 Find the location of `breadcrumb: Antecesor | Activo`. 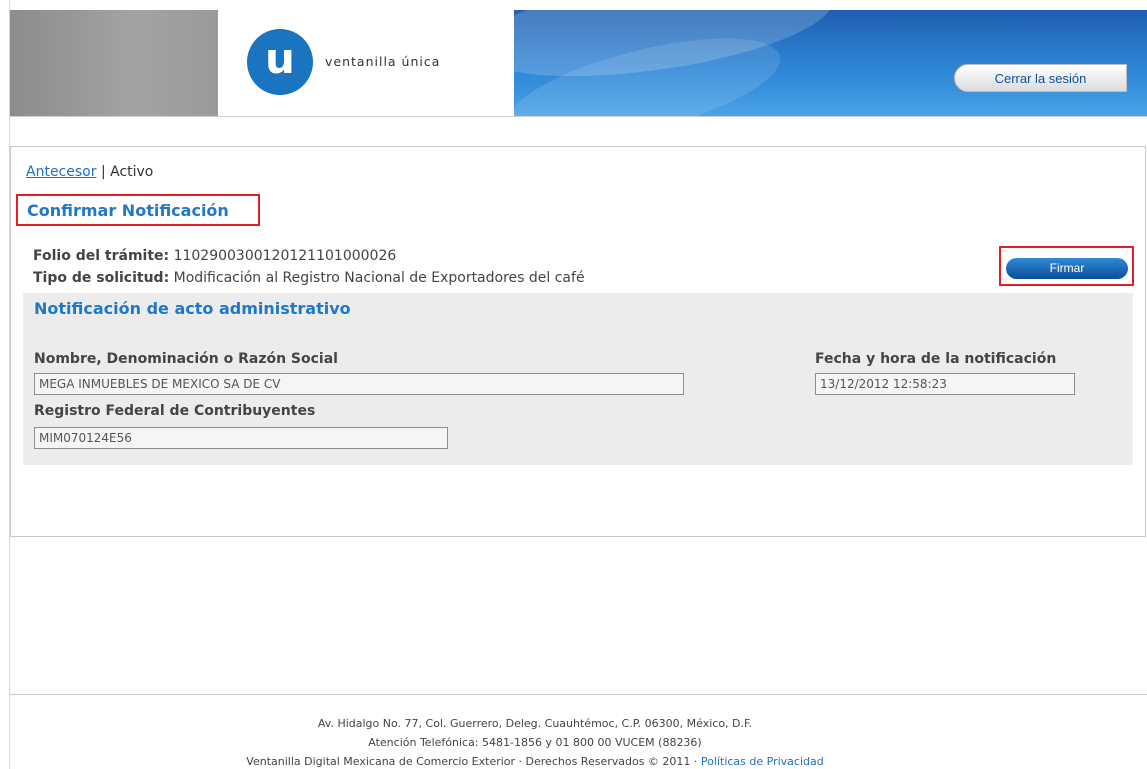

breadcrumb: Antecesor | Activo is located at coordinates (89, 172).